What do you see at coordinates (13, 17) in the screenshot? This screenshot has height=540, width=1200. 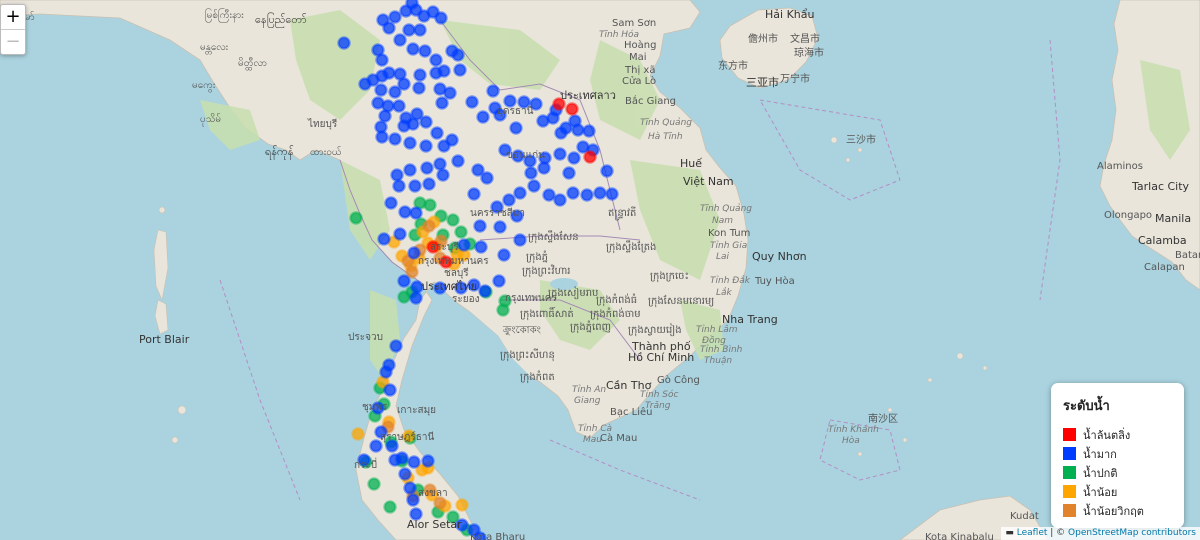 I see `zoom-in-button: +` at bounding box center [13, 17].